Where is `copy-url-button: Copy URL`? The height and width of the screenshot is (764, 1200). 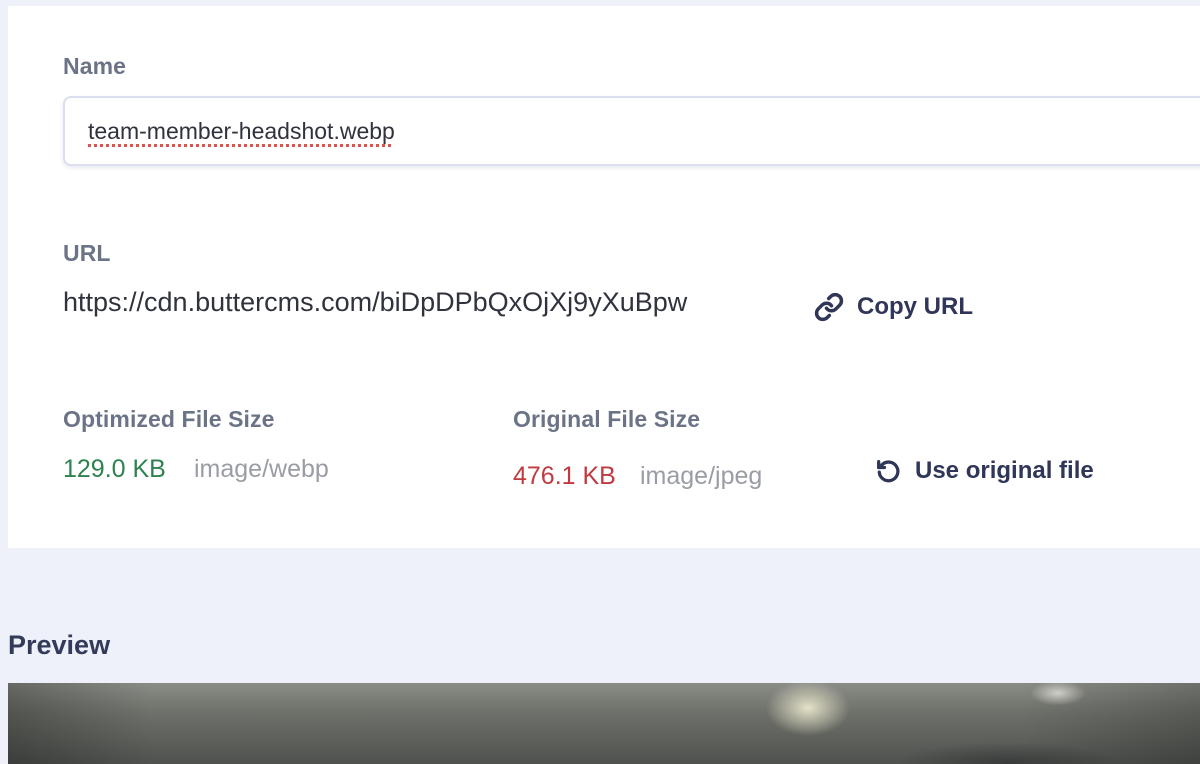
copy-url-button: Copy URL is located at coordinates (893, 307).